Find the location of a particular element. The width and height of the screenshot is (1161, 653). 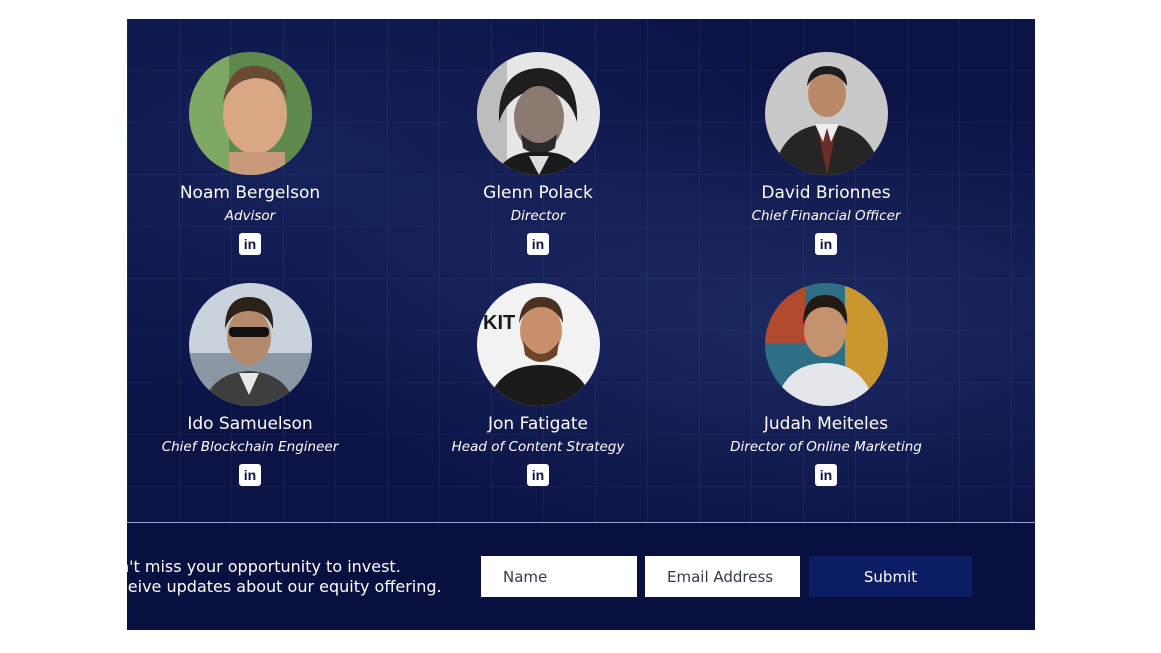

member-role: Director of Online Marketing is located at coordinates (826, 447).